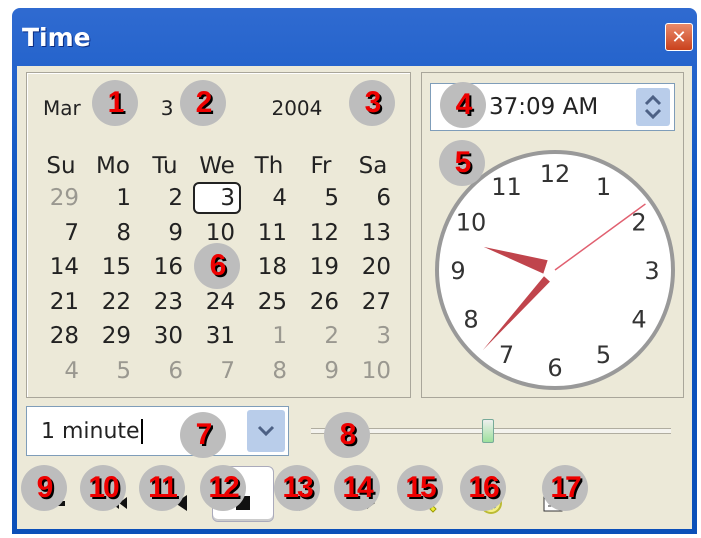  I want to click on weekday-label: We, so click(217, 166).